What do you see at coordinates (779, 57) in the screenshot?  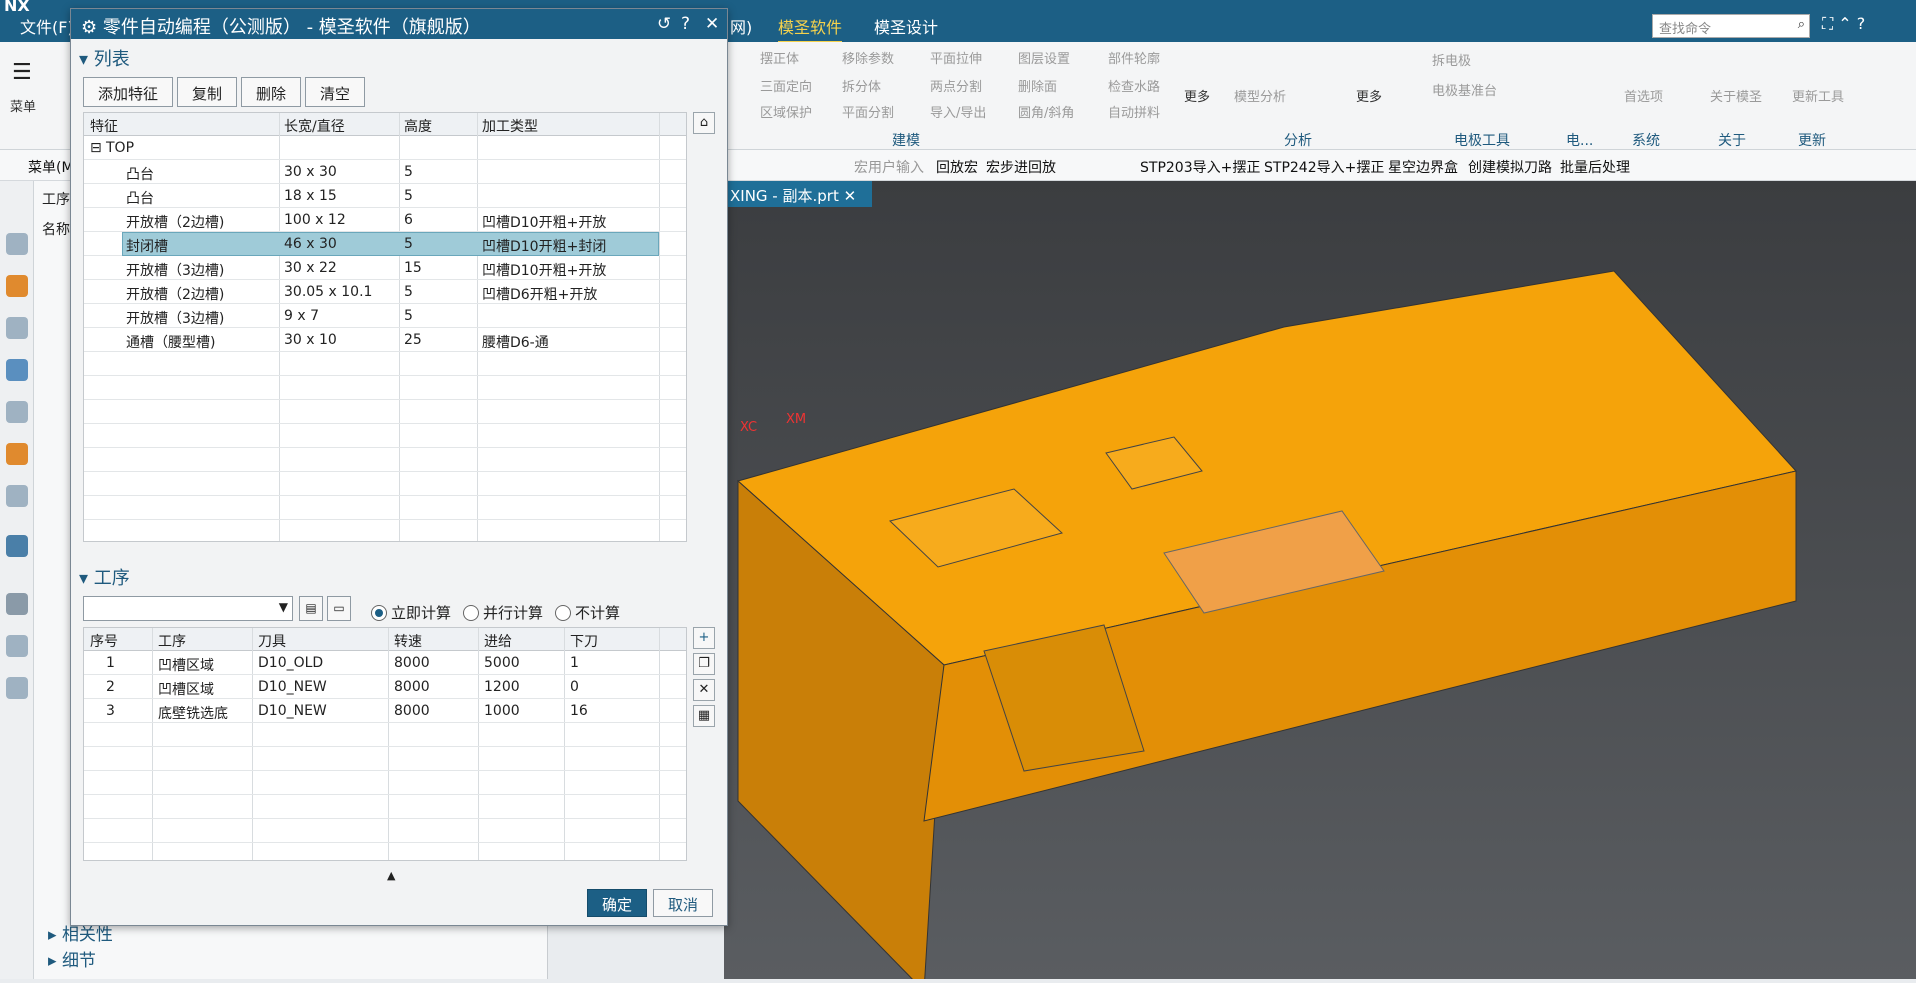 I see `ribbon-item: 摆正体` at bounding box center [779, 57].